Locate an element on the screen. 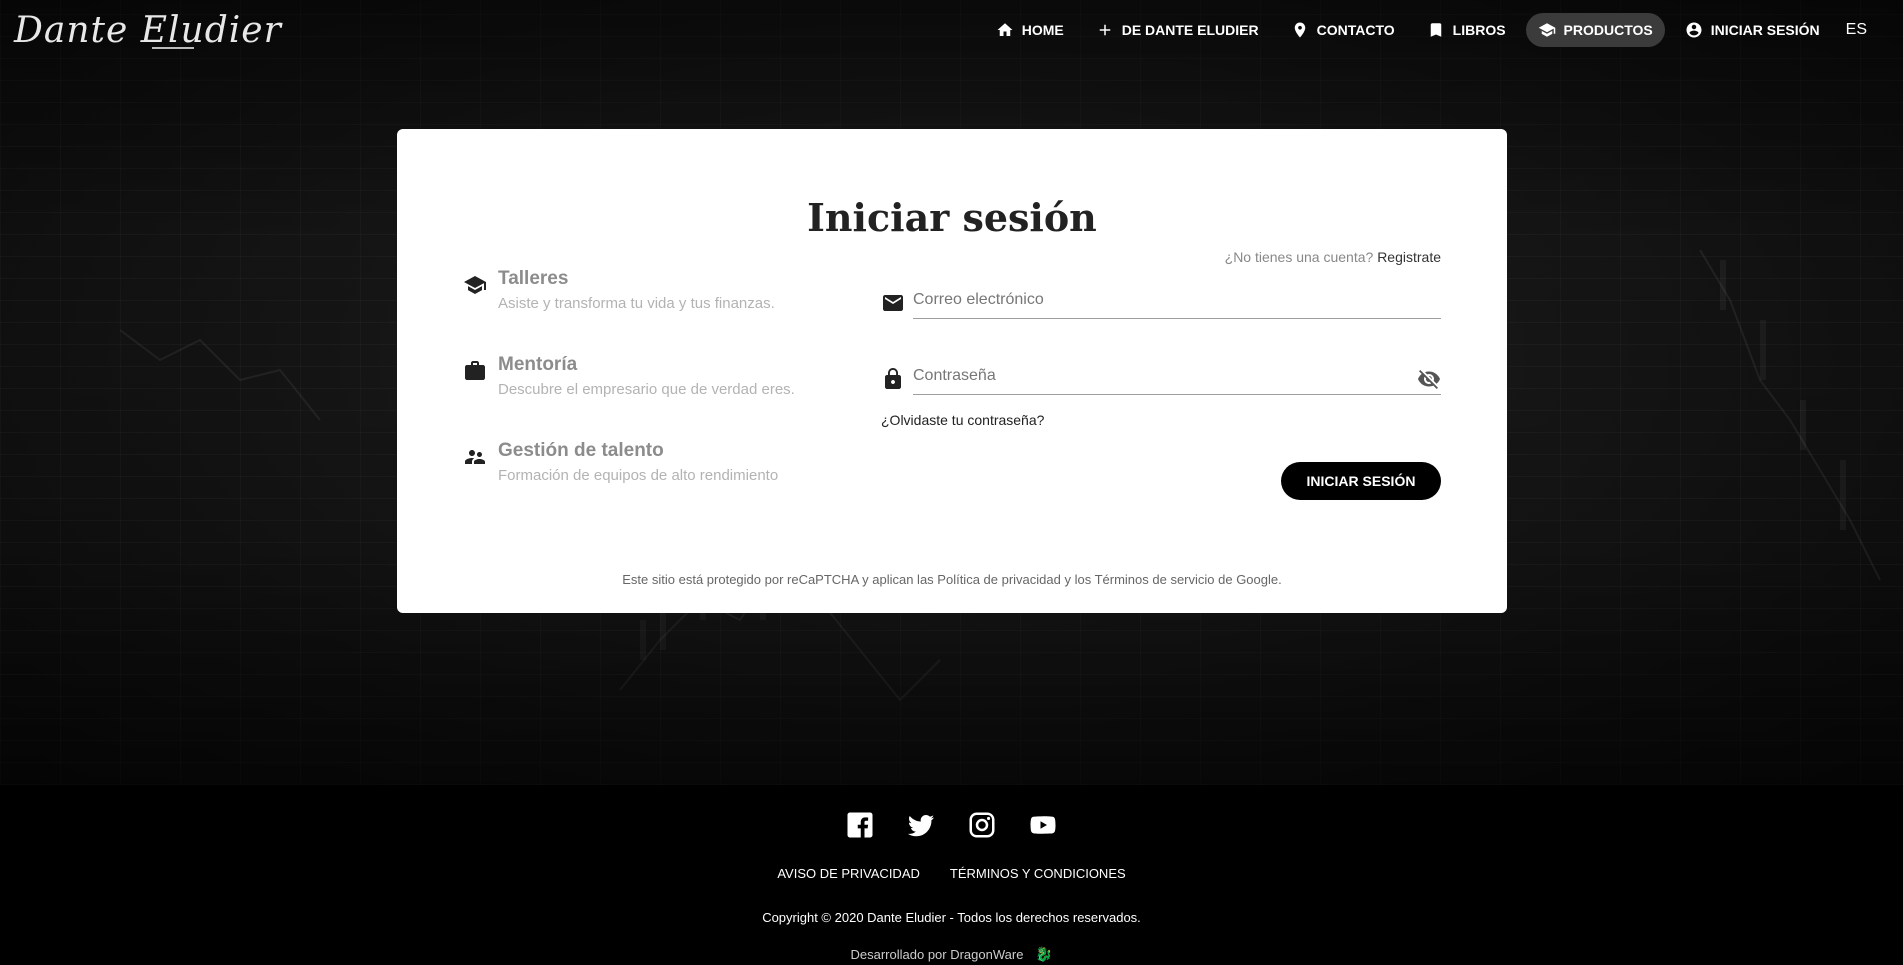 This screenshot has height=965, width=1903. nav-about: DE DANTE ELUDIER is located at coordinates (1177, 30).